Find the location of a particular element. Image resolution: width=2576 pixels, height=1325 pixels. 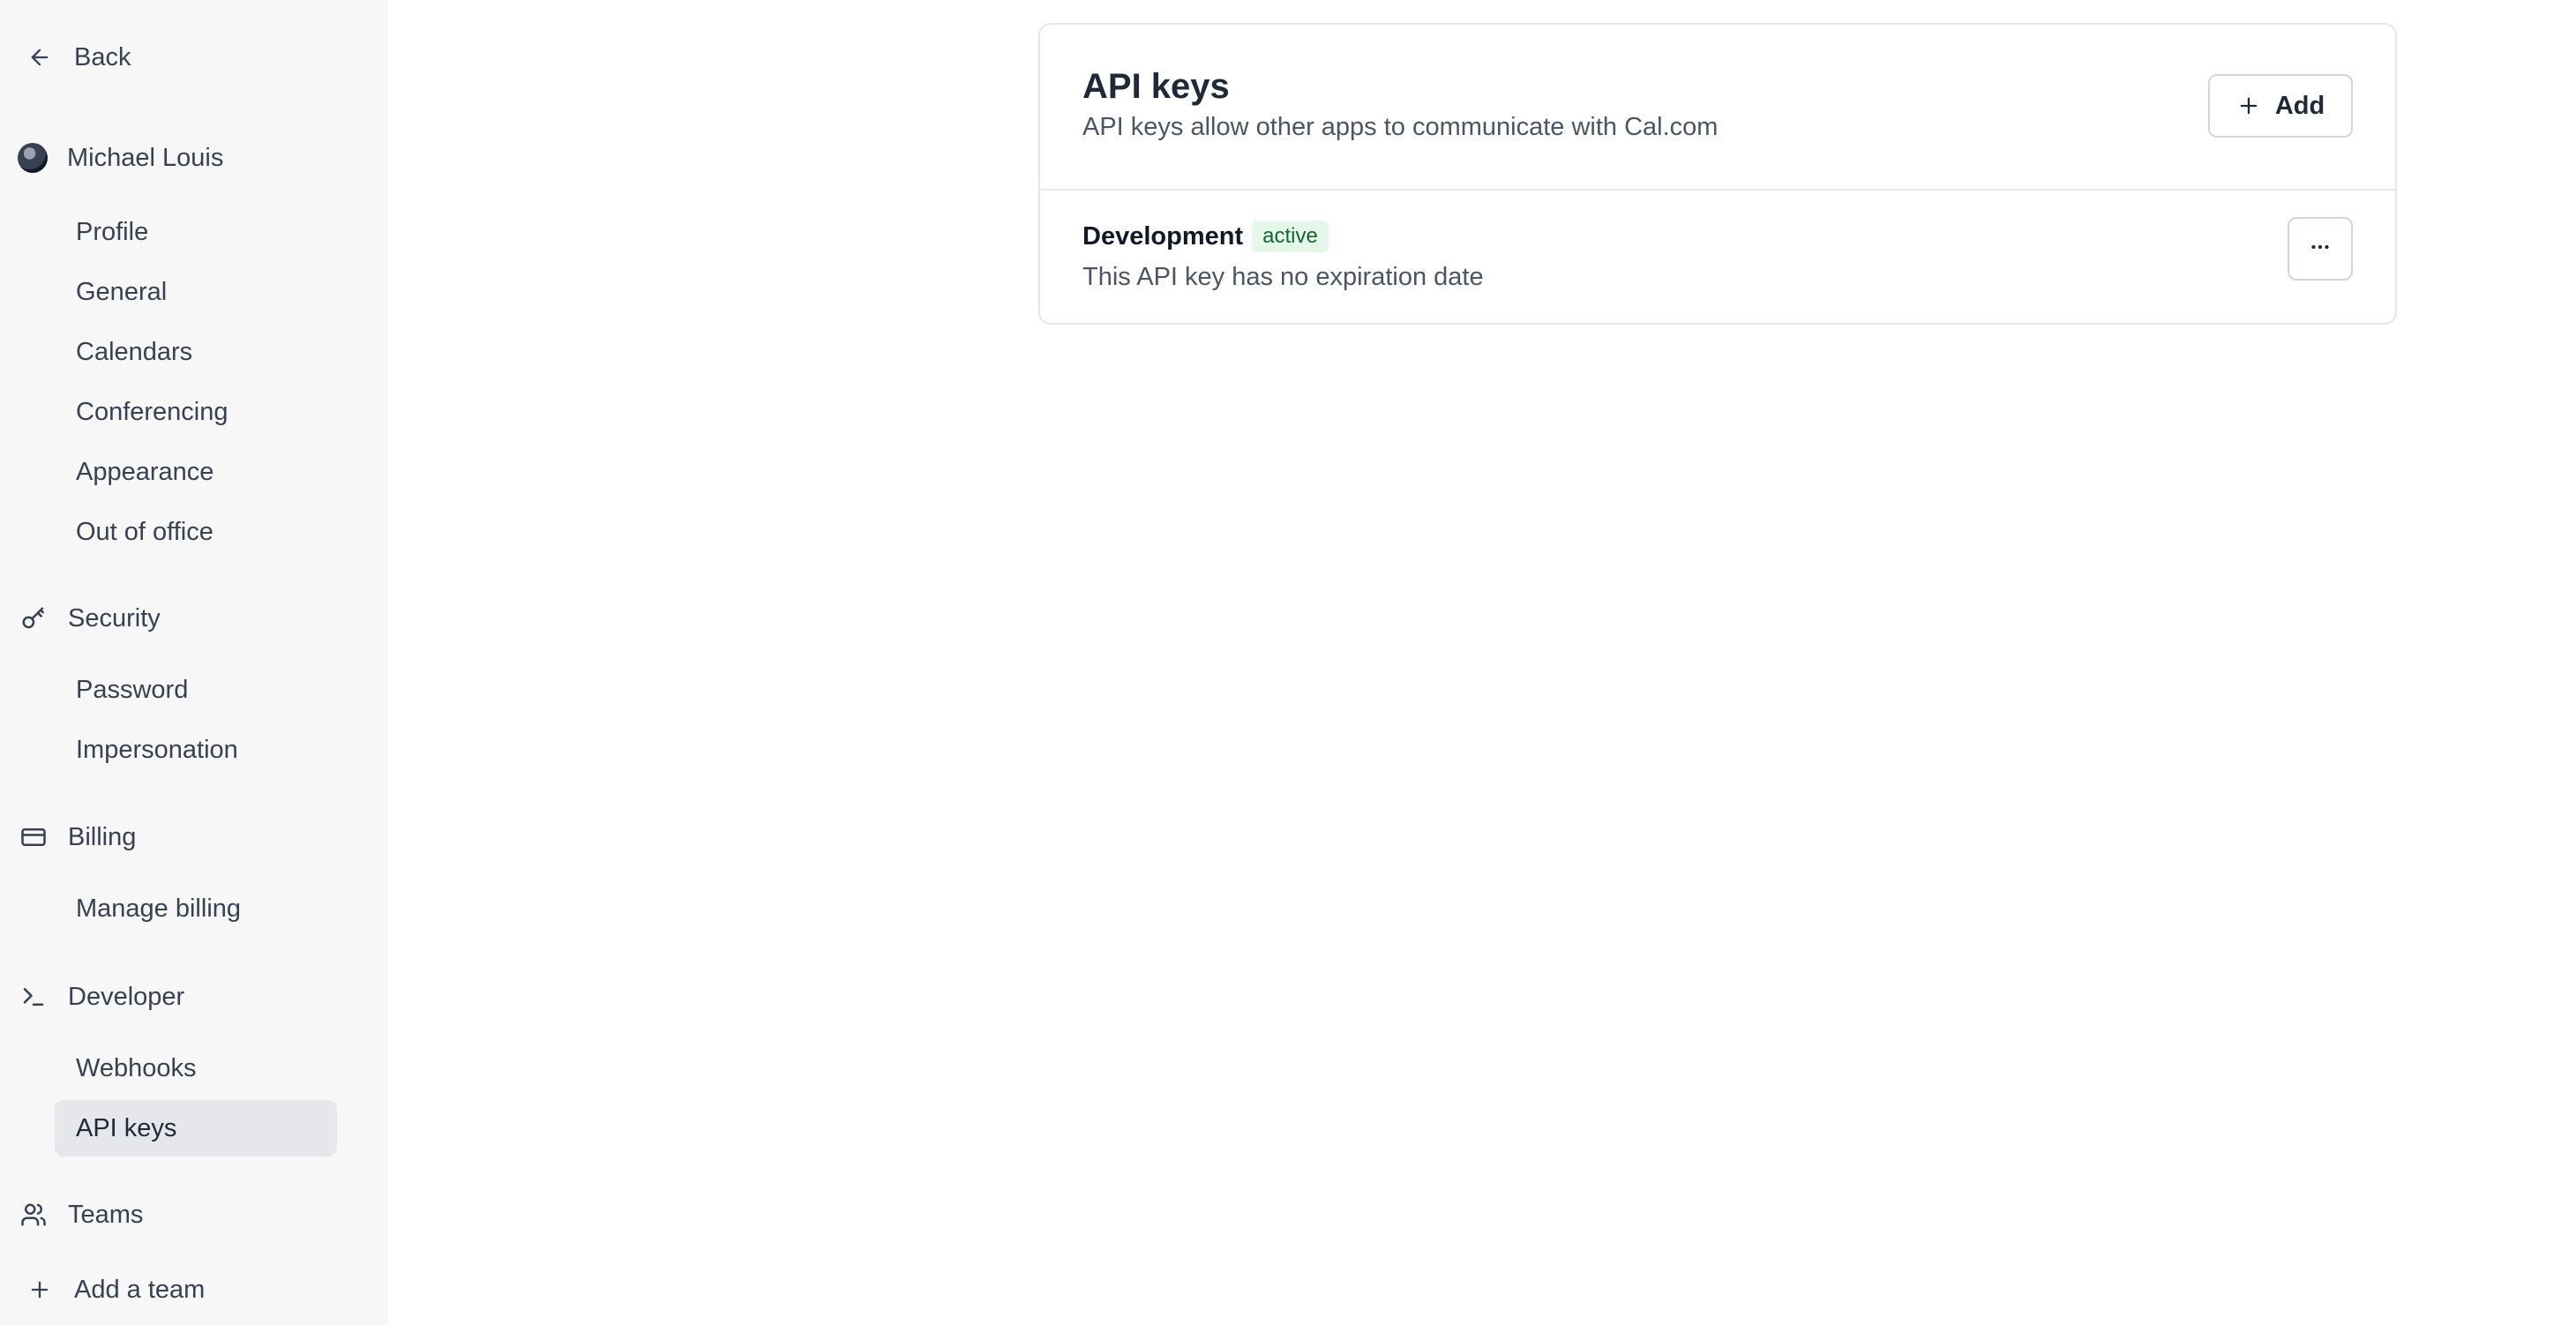

security-label: Security is located at coordinates (115, 618).